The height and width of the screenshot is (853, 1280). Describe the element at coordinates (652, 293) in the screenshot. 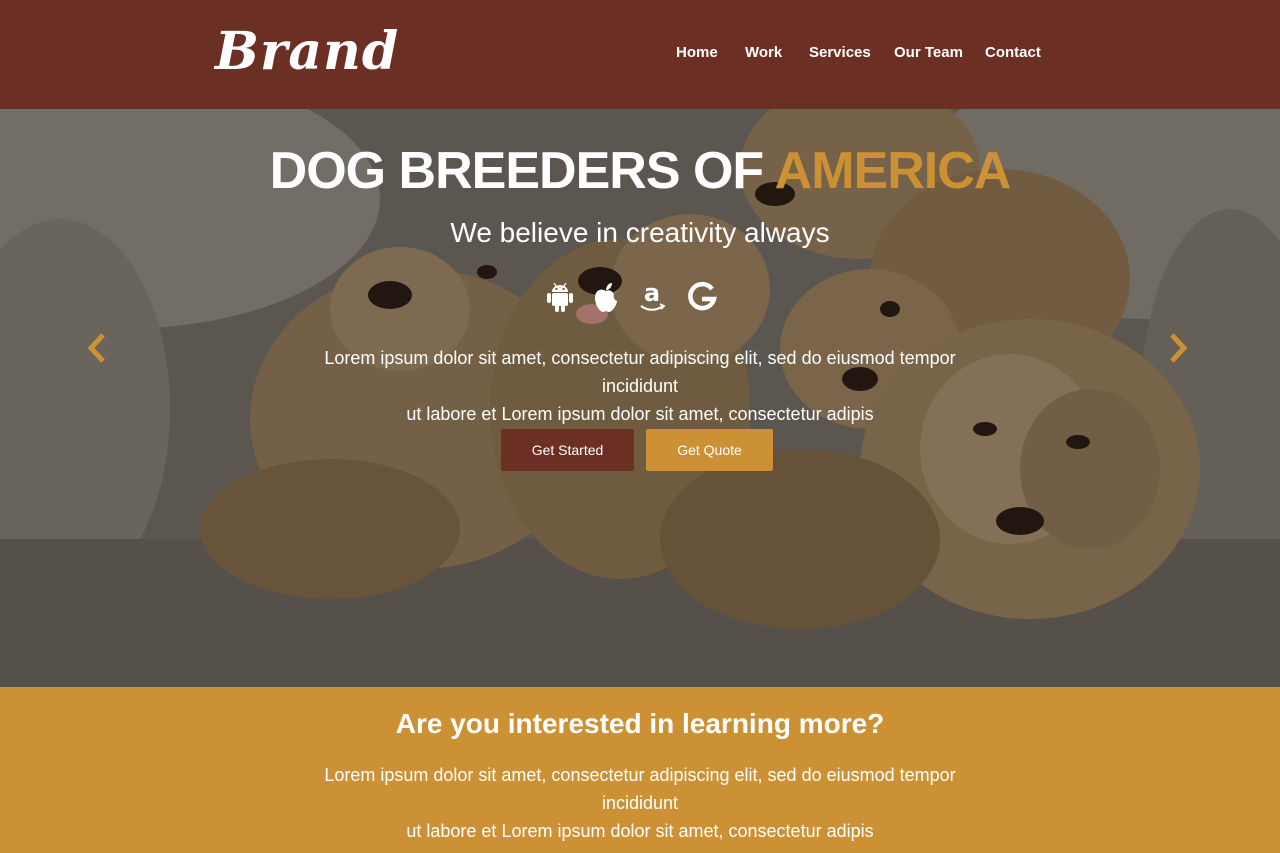

I see `svg-text: a` at that location.